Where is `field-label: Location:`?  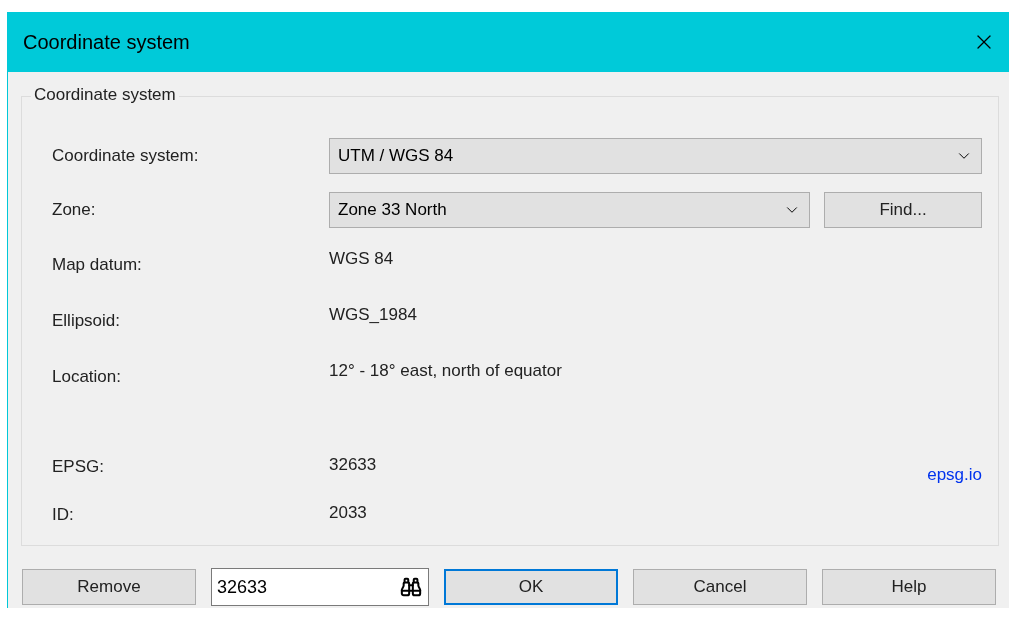
field-label: Location: is located at coordinates (87, 377).